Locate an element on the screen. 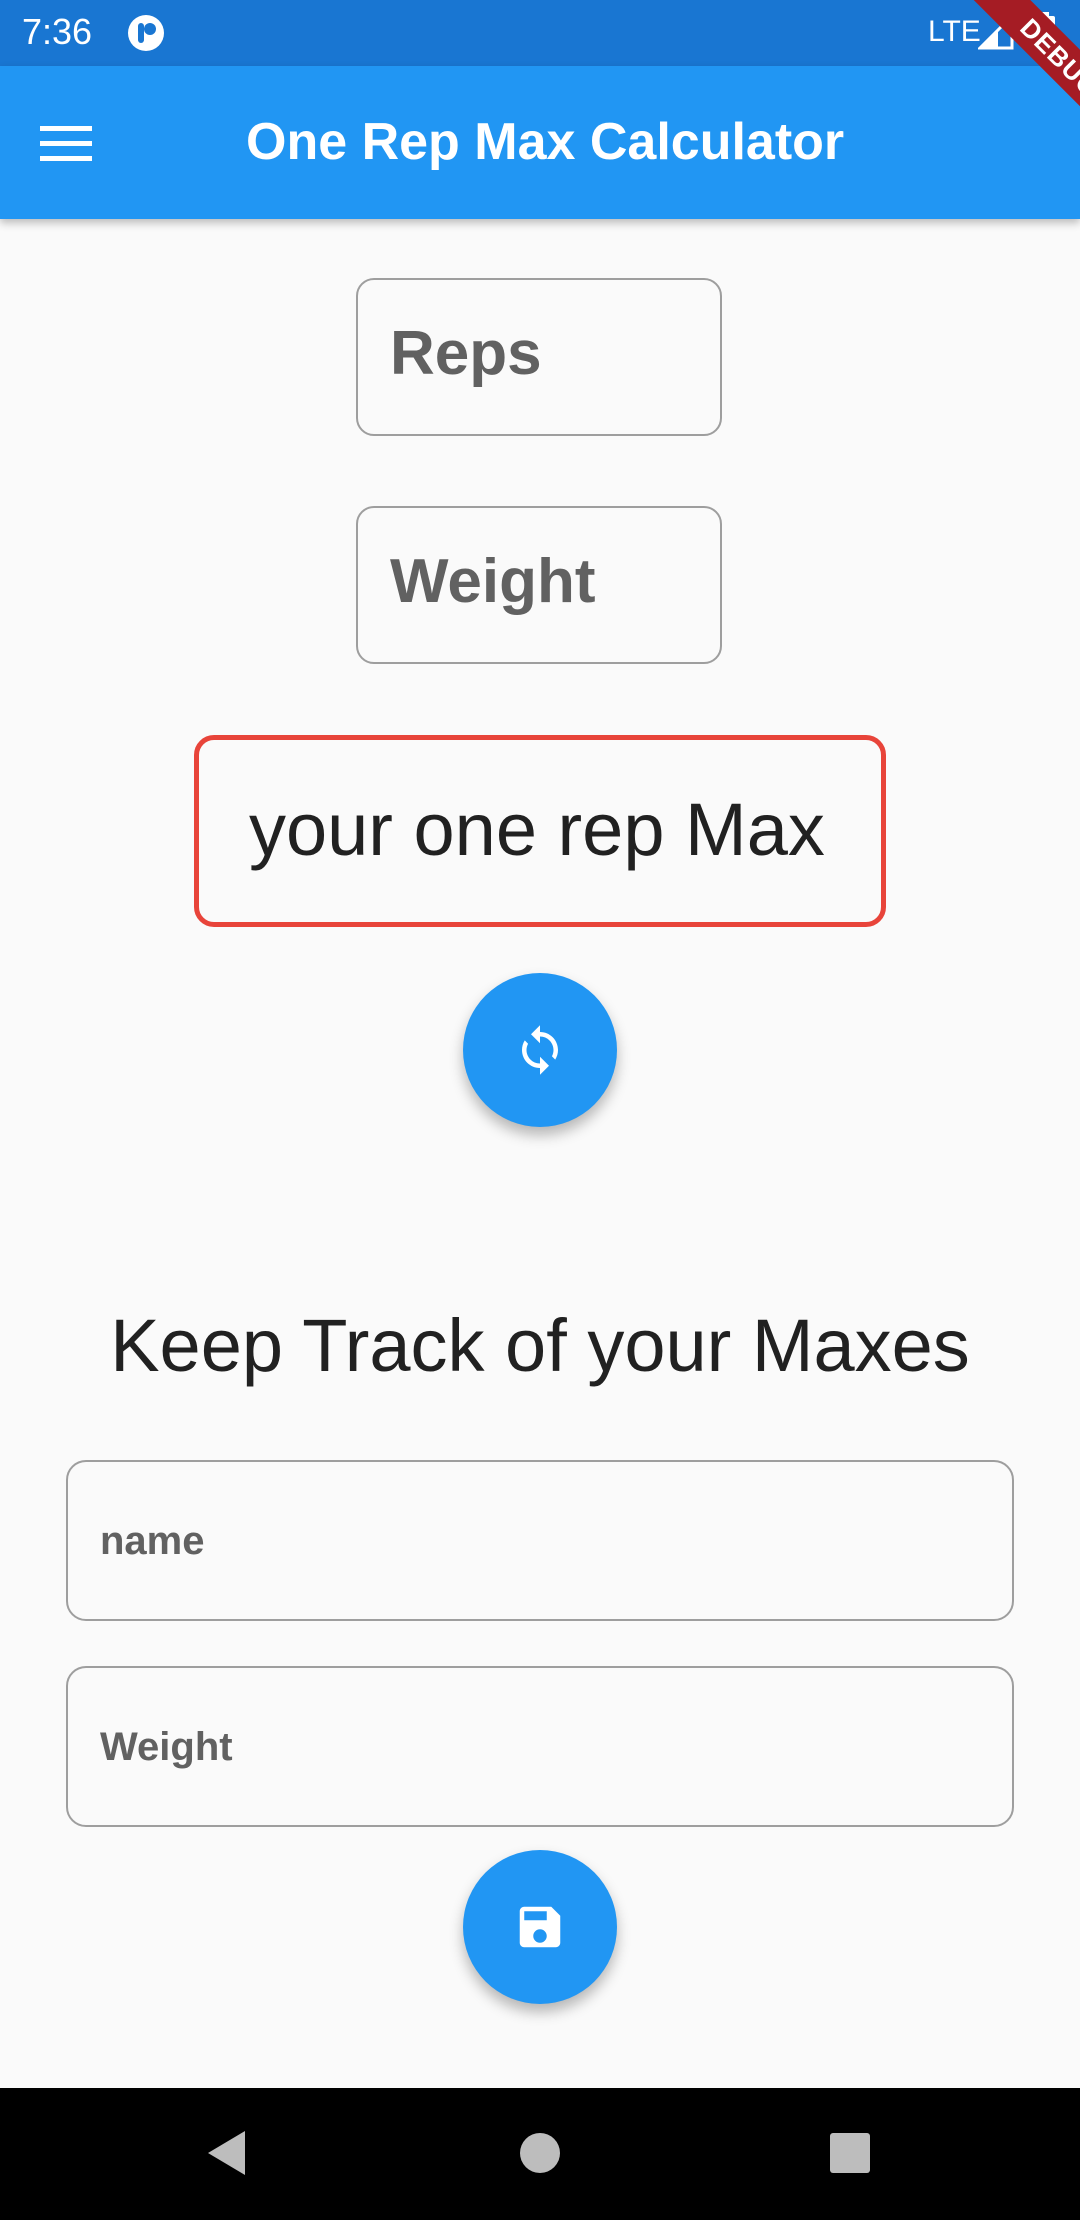  save-button is located at coordinates (540, 1927).